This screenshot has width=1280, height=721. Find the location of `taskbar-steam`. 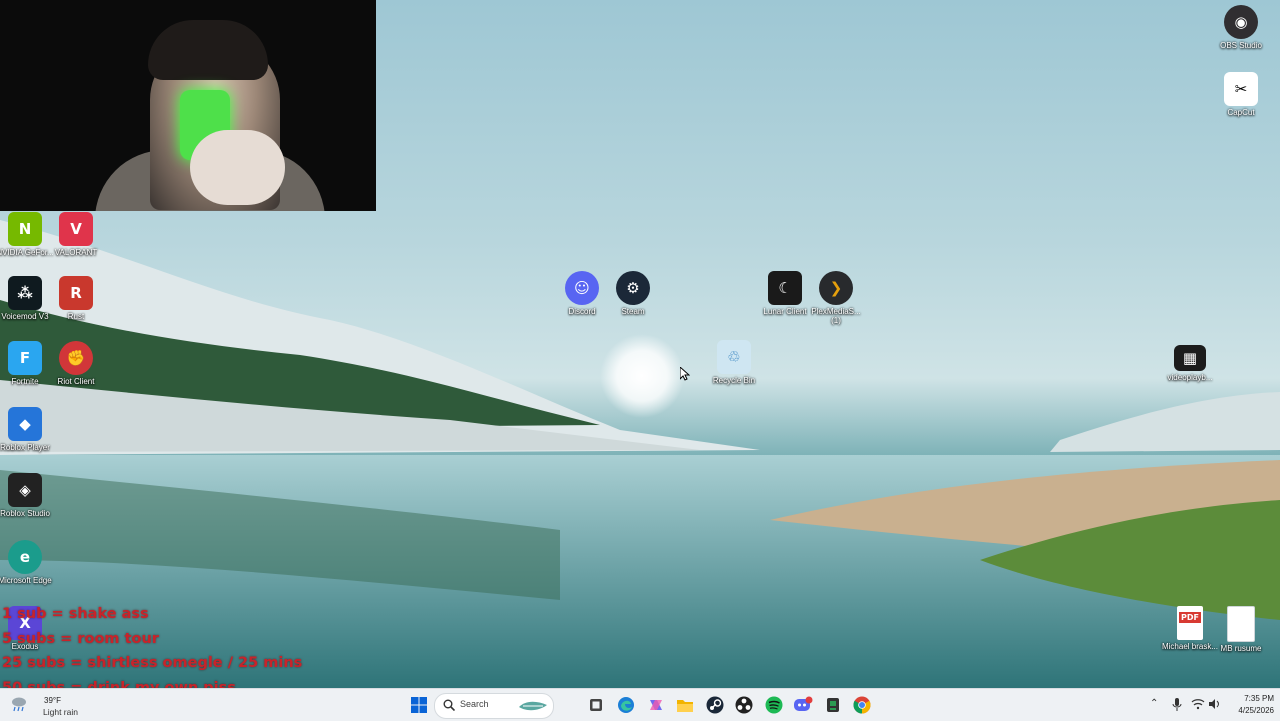

taskbar-steam is located at coordinates (715, 705).